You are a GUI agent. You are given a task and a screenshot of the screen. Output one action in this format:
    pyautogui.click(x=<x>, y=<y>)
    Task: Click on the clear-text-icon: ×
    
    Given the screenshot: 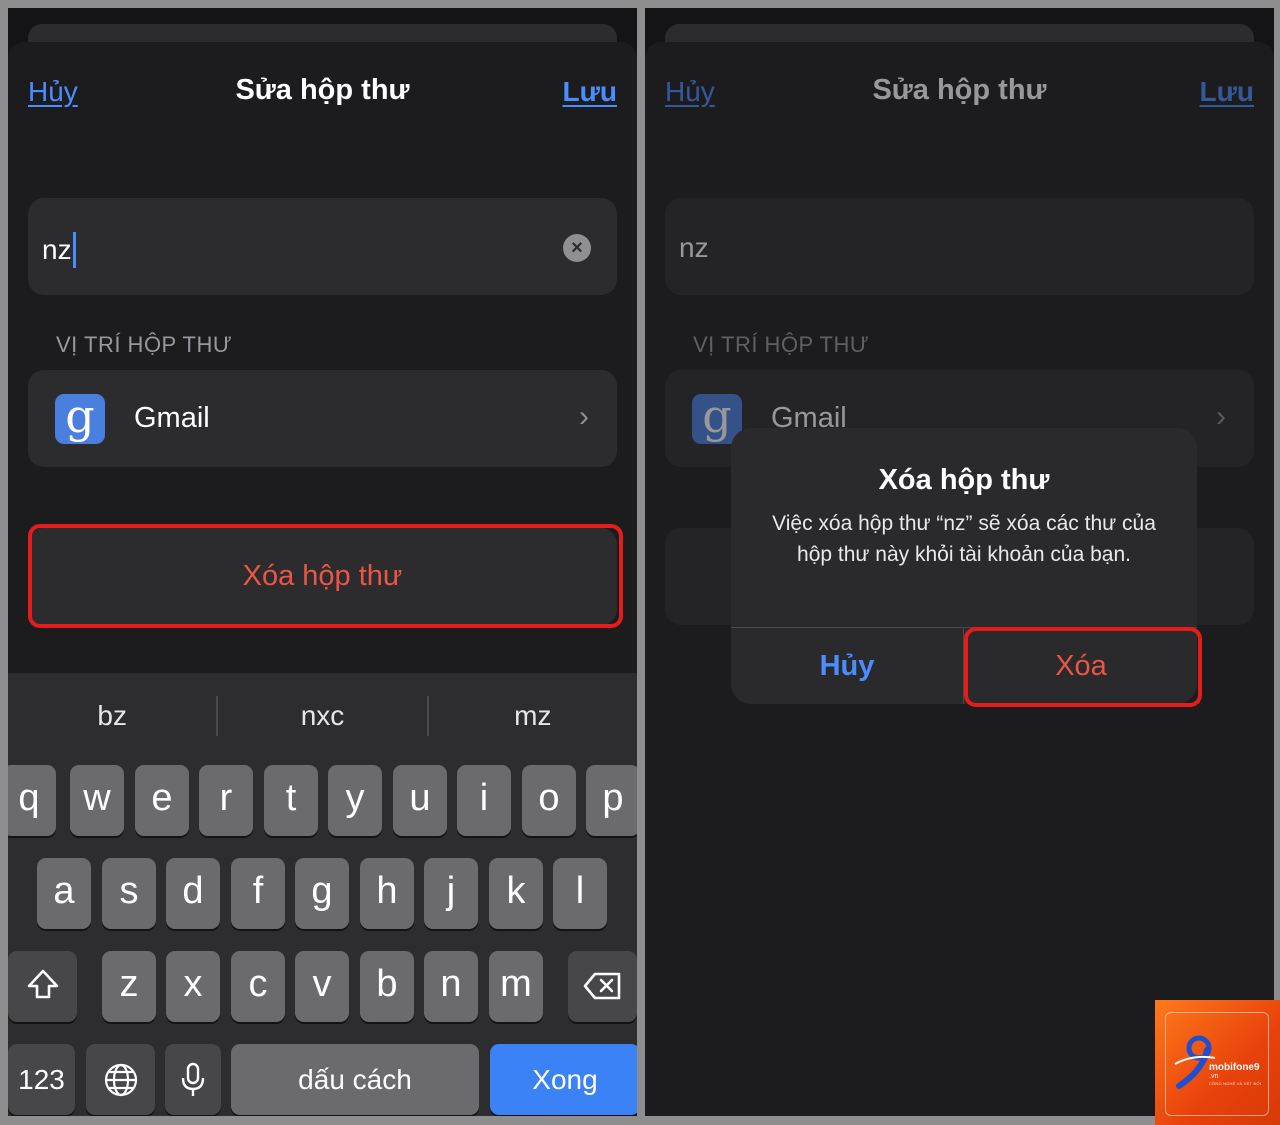 What is the action you would take?
    pyautogui.click(x=577, y=248)
    